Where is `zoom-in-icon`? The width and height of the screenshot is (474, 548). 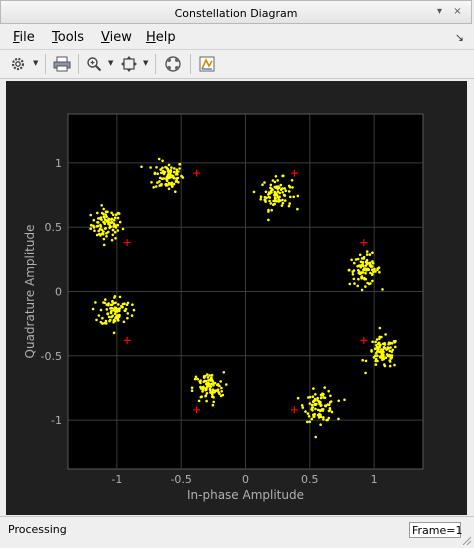 zoom-in-icon is located at coordinates (94, 64).